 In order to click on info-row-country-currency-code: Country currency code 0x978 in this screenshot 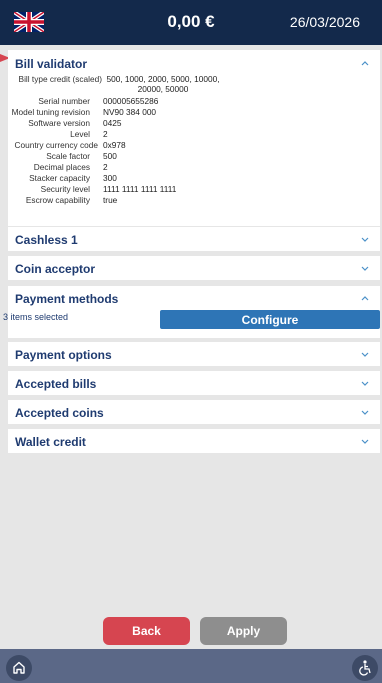, I will do `click(194, 145)`.